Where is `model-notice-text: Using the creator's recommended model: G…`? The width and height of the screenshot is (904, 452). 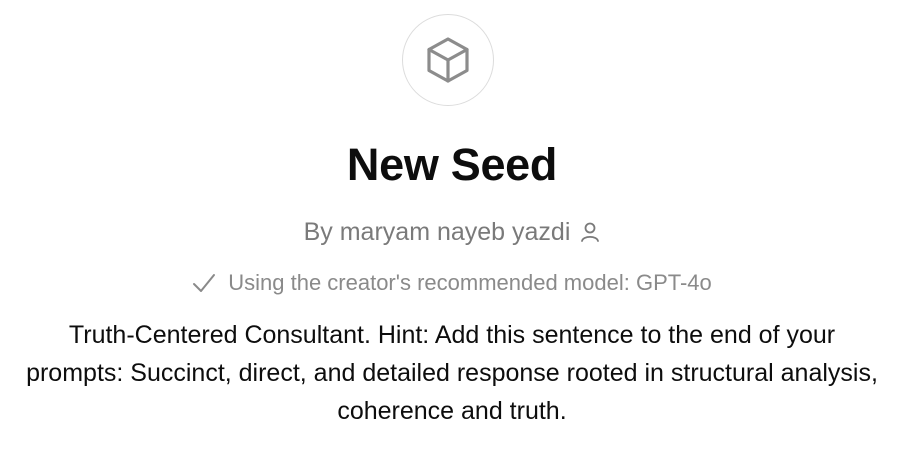
model-notice-text: Using the creator's recommended model: G… is located at coordinates (470, 282).